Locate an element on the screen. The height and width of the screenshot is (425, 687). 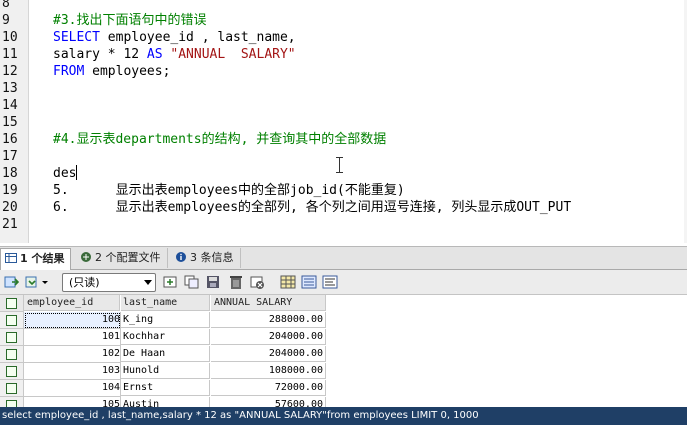
info-icon is located at coordinates (181, 257).